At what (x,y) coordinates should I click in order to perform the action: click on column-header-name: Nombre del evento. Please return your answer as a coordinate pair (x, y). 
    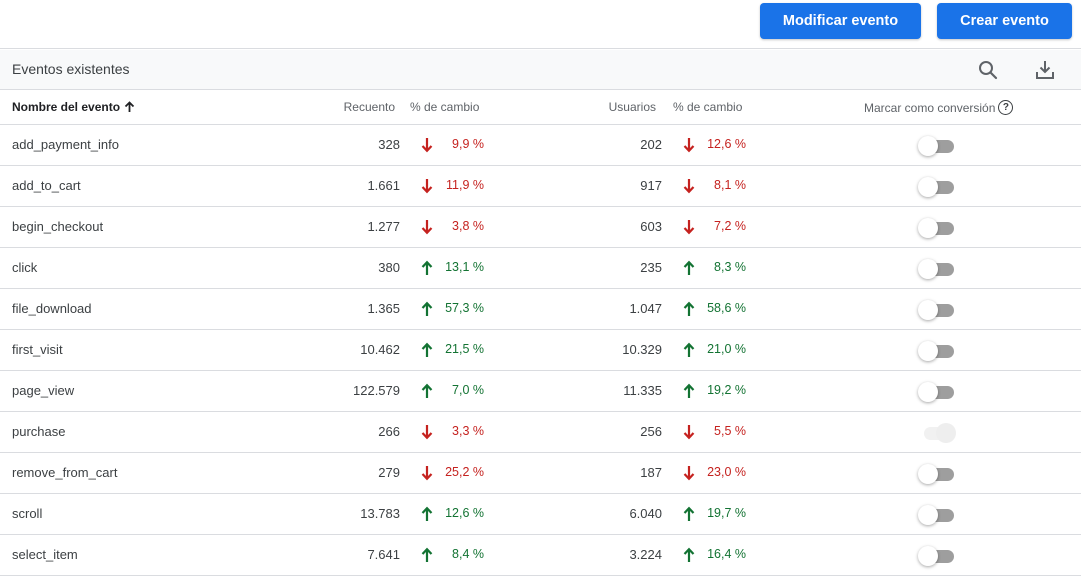
    Looking at the image, I should click on (73, 107).